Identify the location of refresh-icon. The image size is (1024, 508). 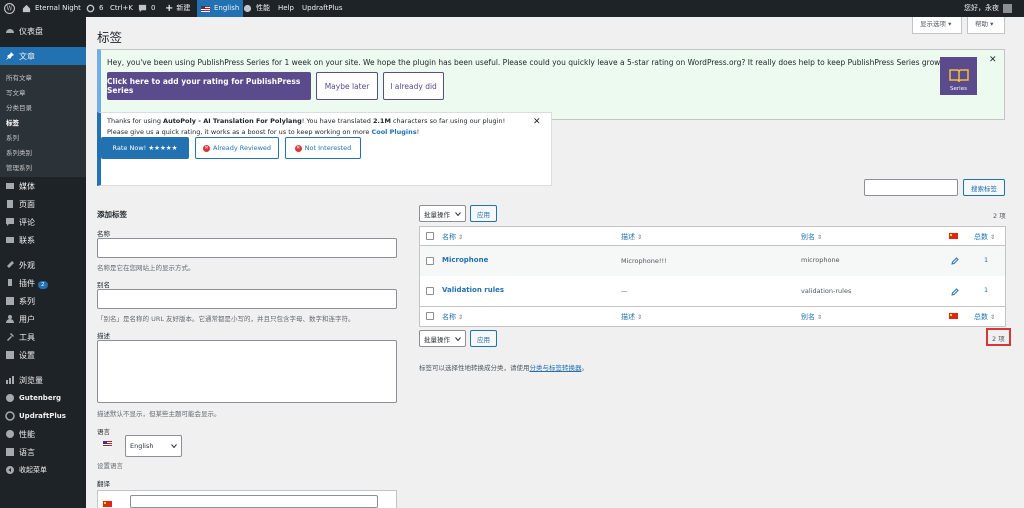
(90, 8).